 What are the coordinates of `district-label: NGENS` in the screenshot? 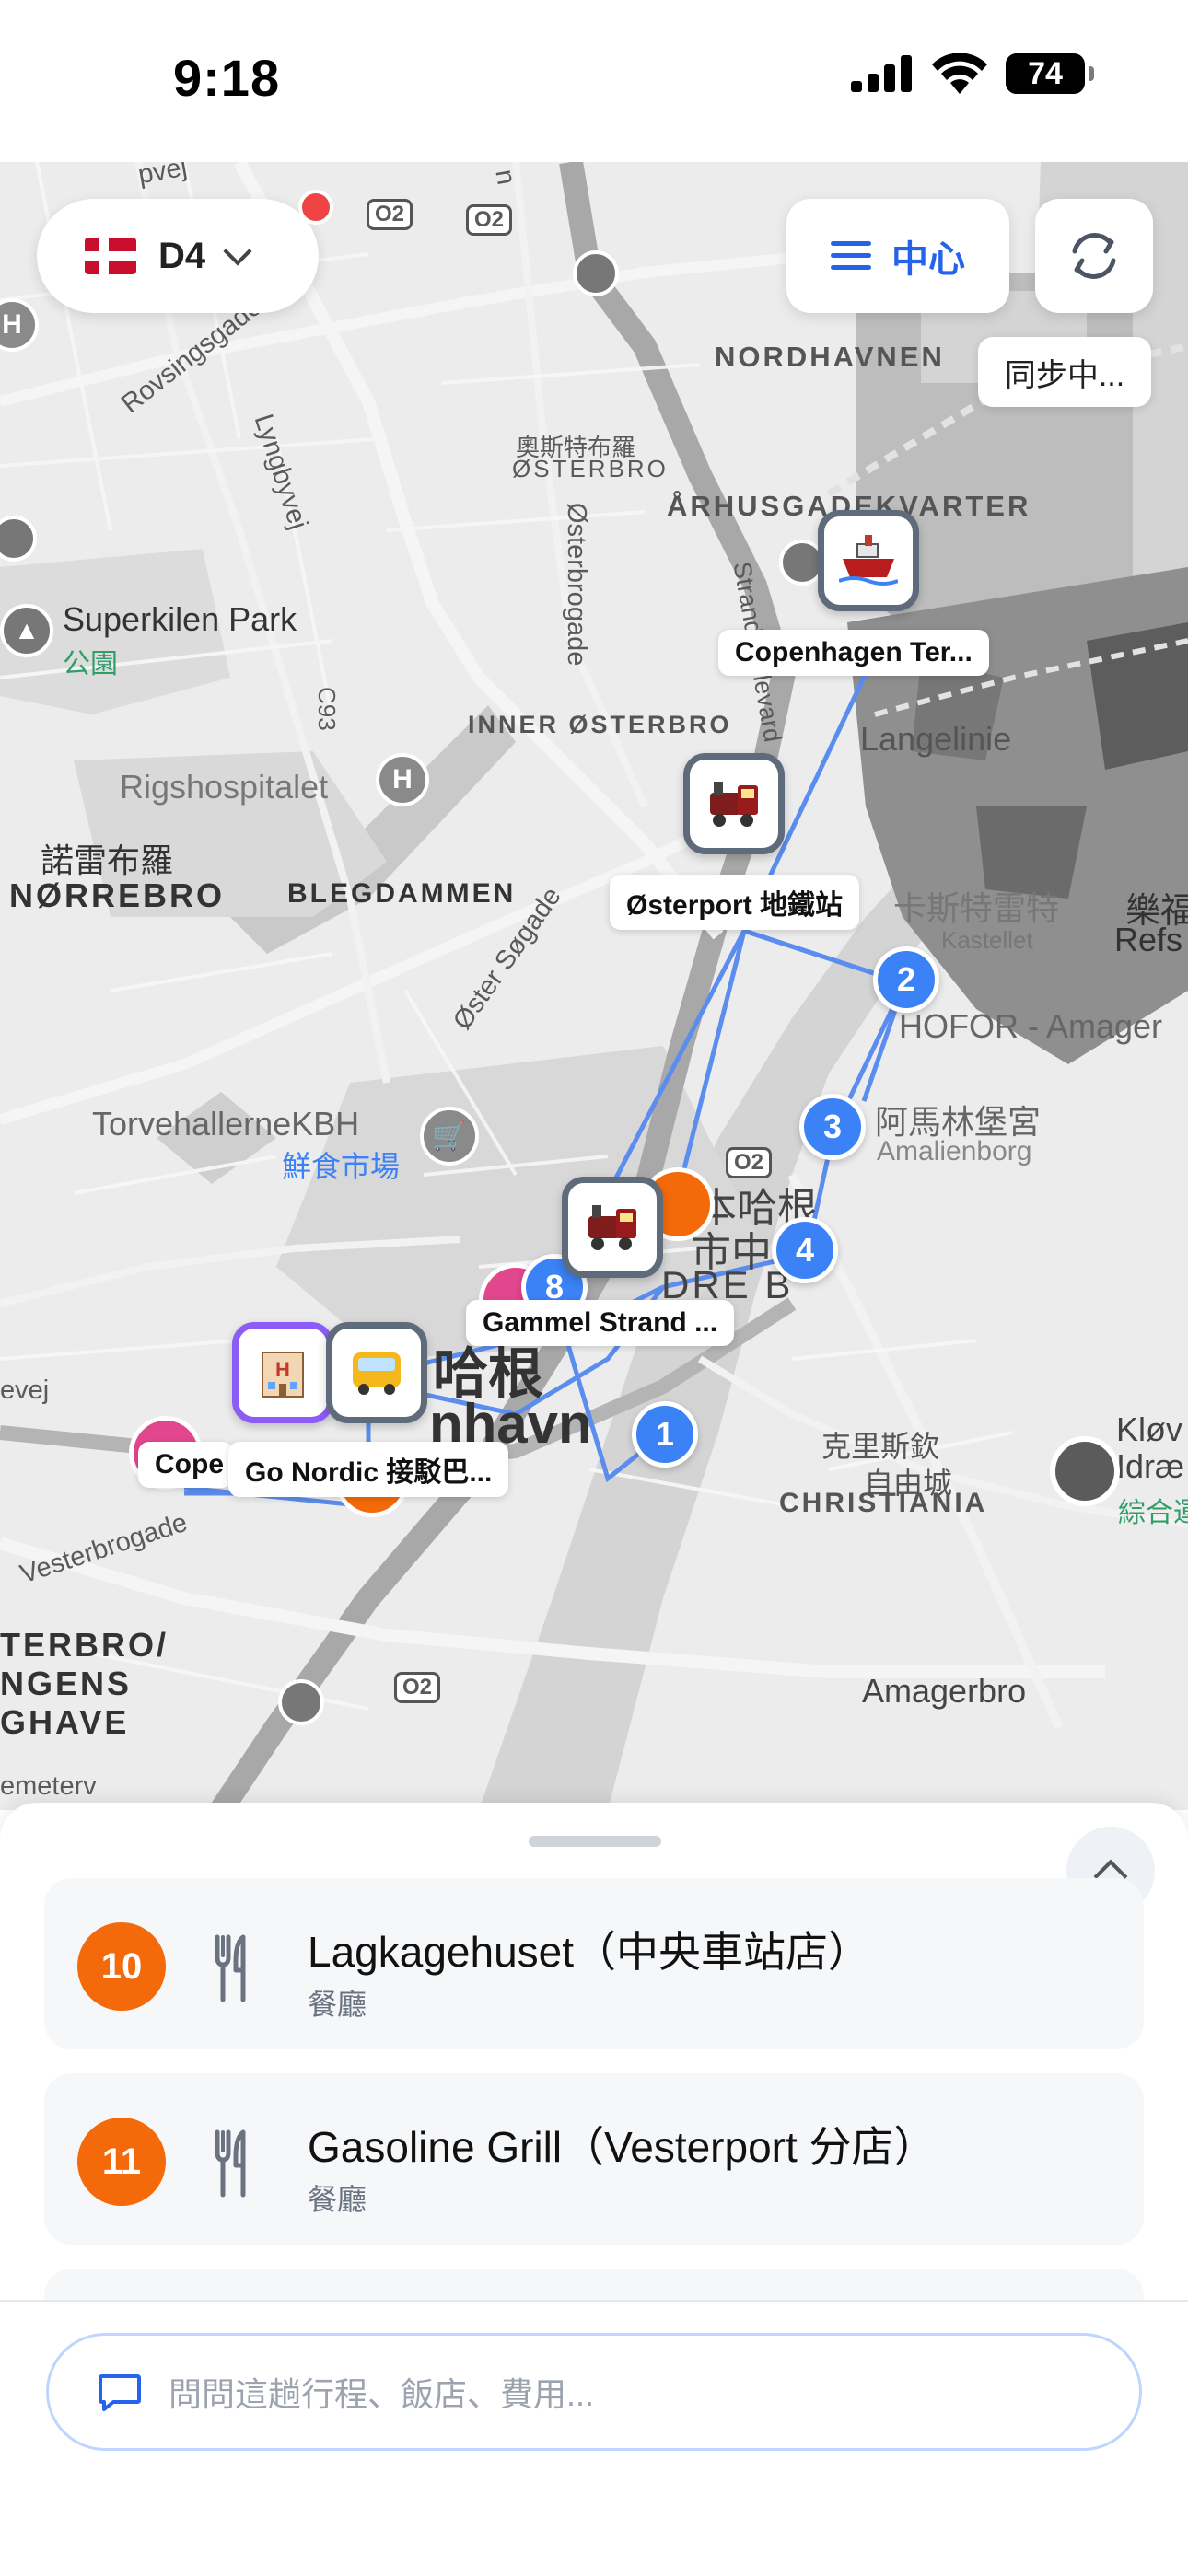 It's located at (66, 1683).